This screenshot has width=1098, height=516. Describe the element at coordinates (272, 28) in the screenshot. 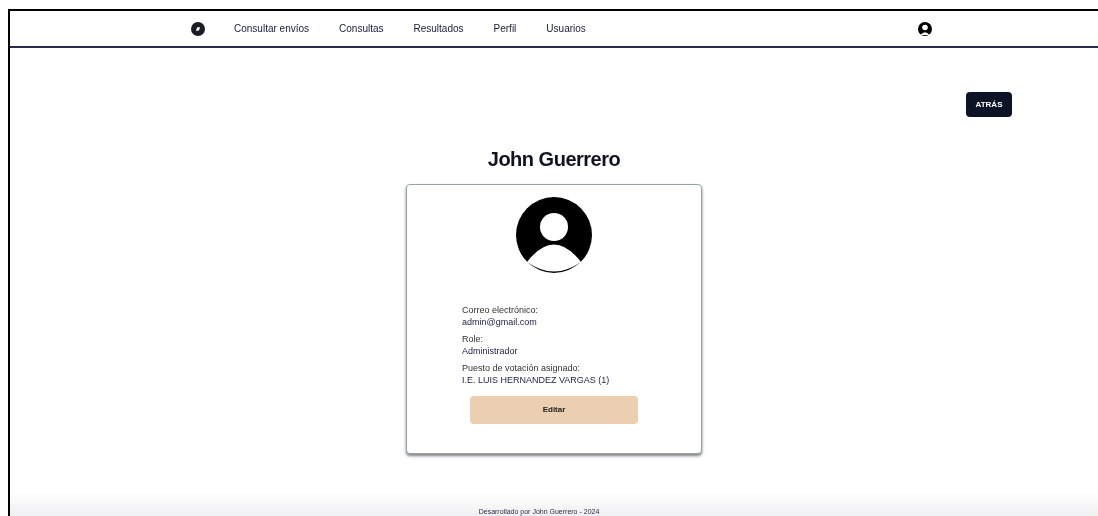

I see `nav-link: Consultar envíos` at that location.